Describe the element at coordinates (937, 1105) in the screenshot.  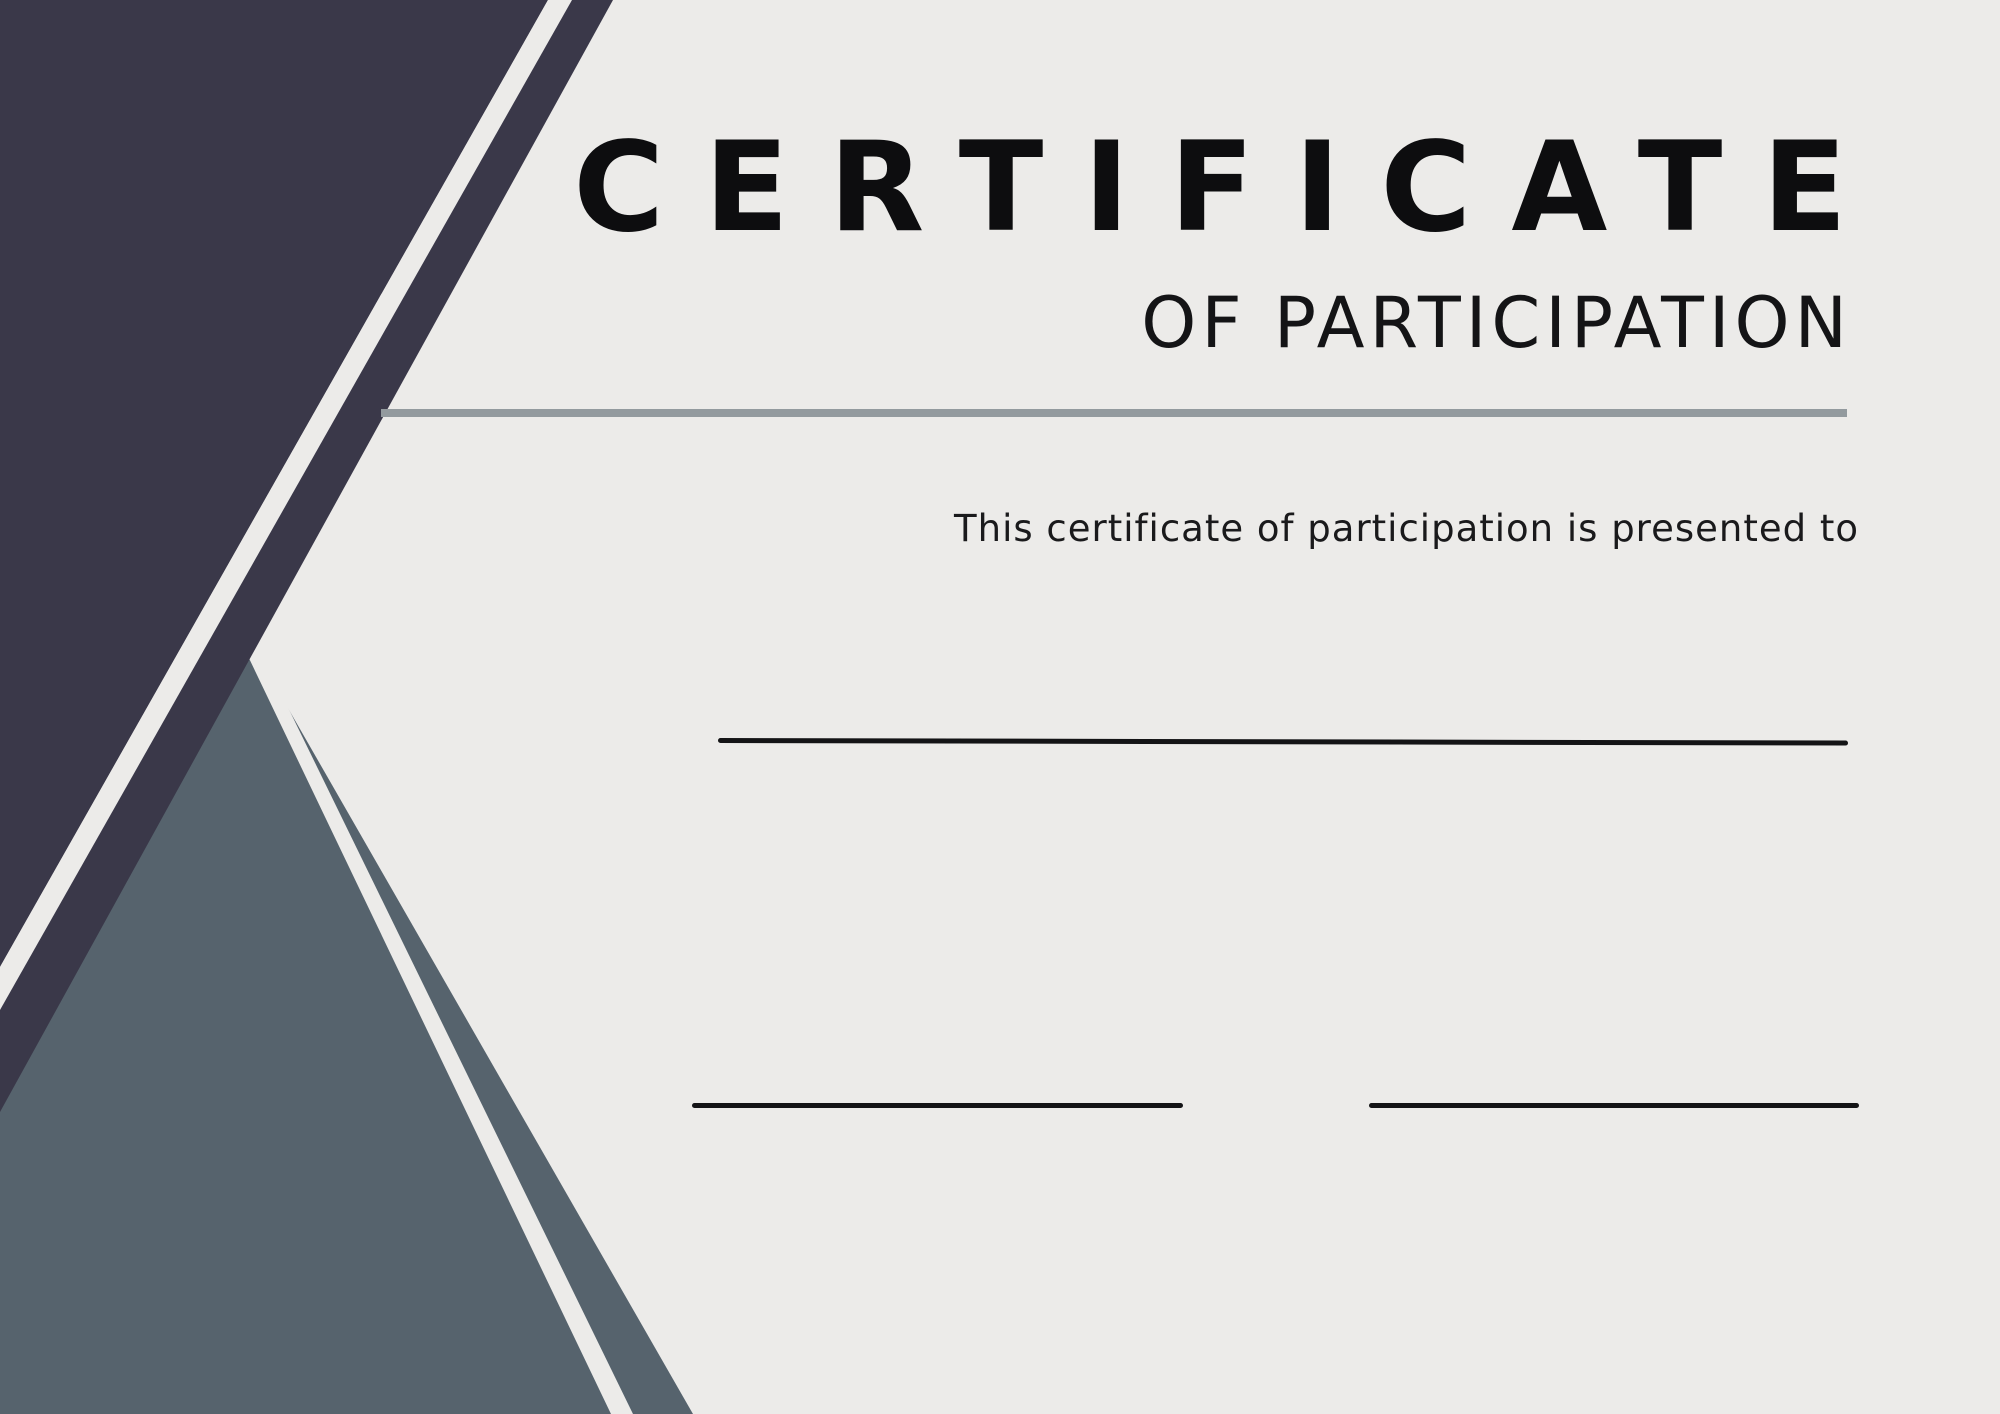
I see `signature-line-left` at that location.